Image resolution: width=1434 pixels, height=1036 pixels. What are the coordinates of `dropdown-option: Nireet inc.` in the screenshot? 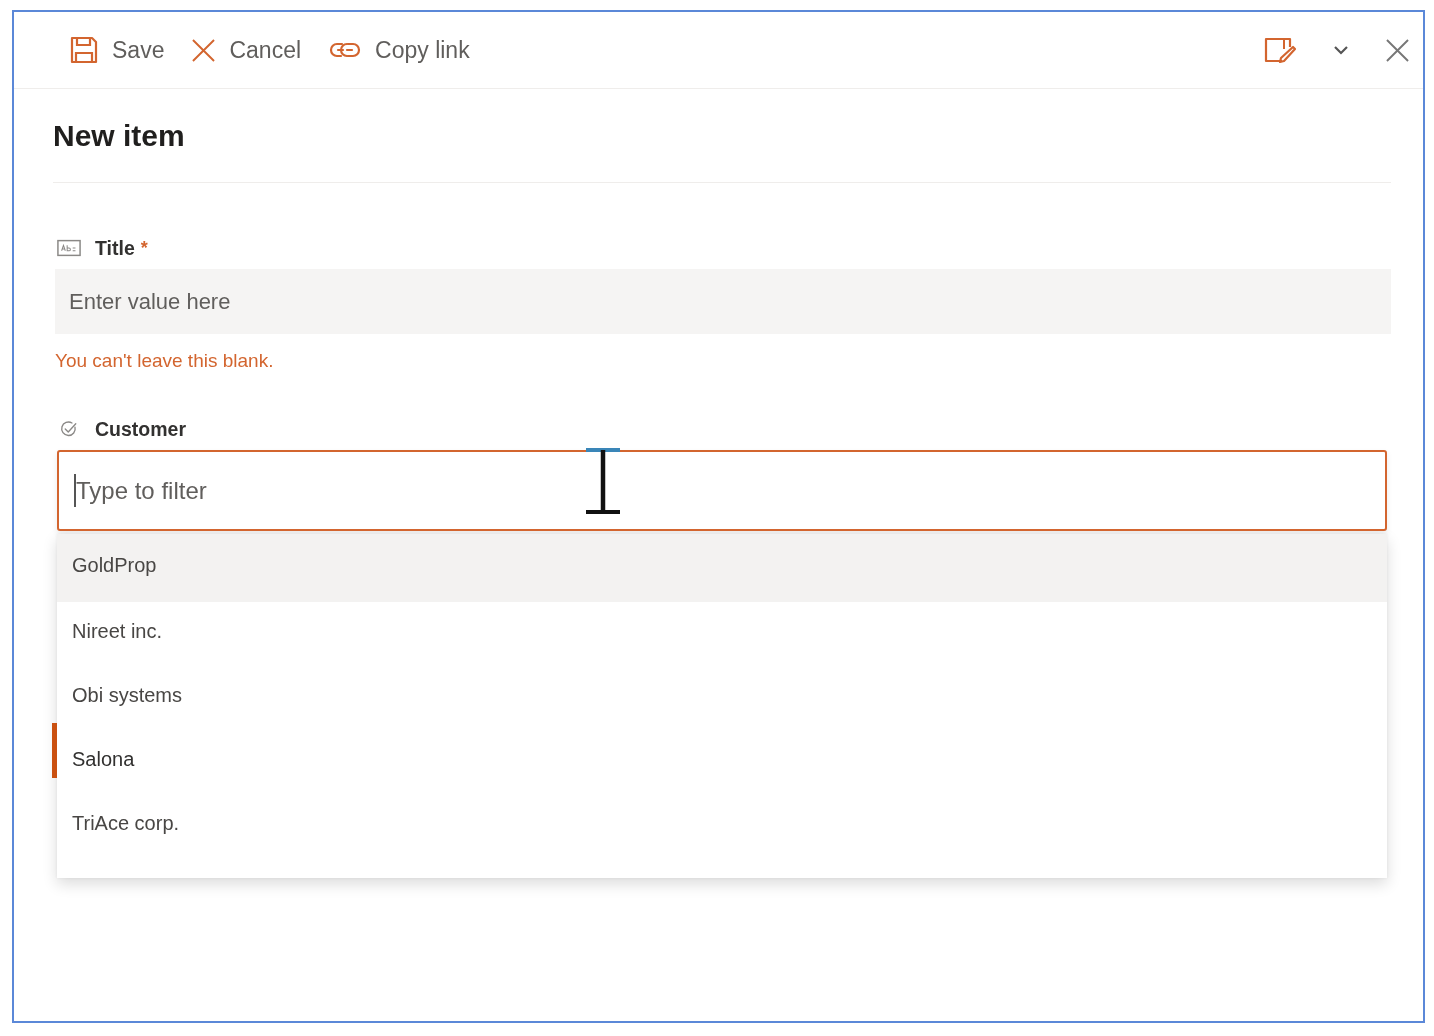 It's located at (722, 634).